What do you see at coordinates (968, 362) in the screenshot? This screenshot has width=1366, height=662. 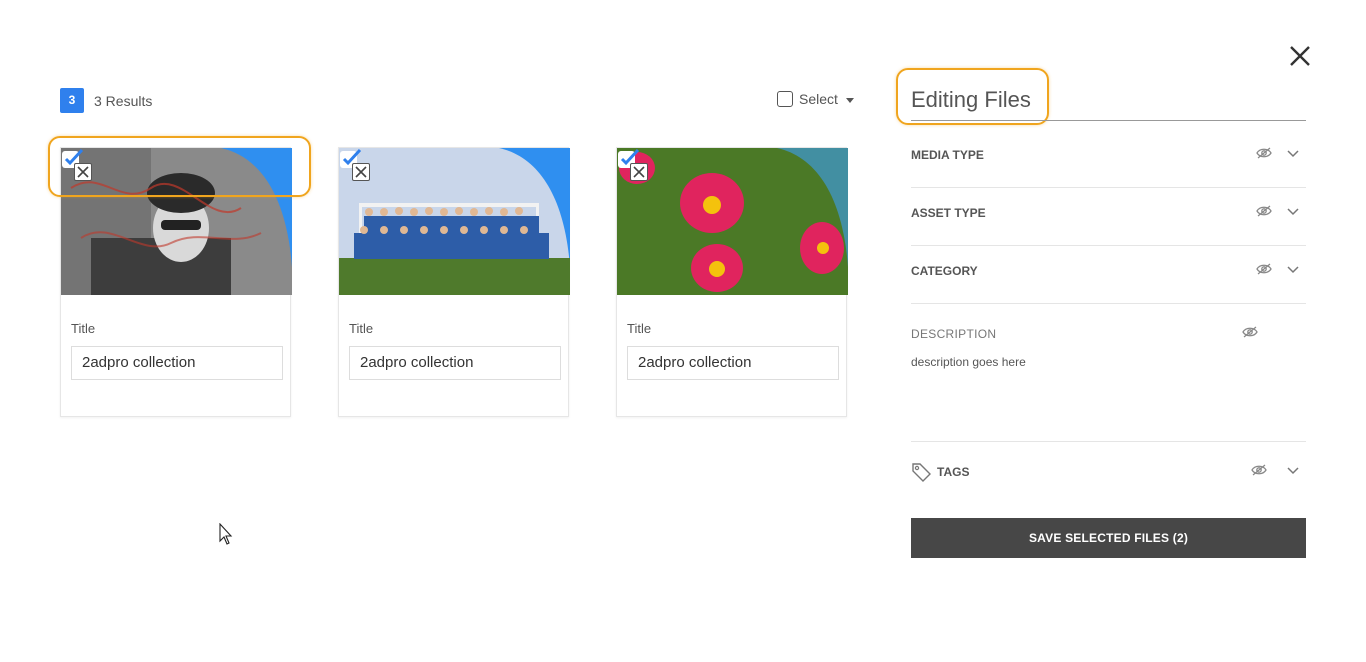 I see `description-textarea: description goes here` at bounding box center [968, 362].